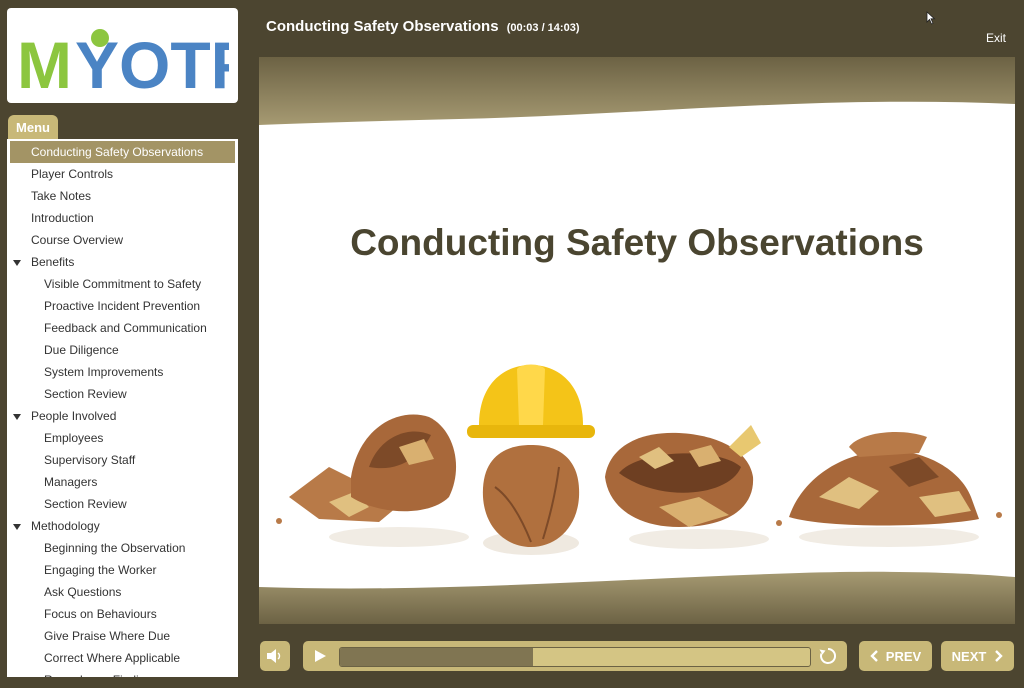 The height and width of the screenshot is (688, 1024). I want to click on menu-item-label: Benefits, so click(53, 262).